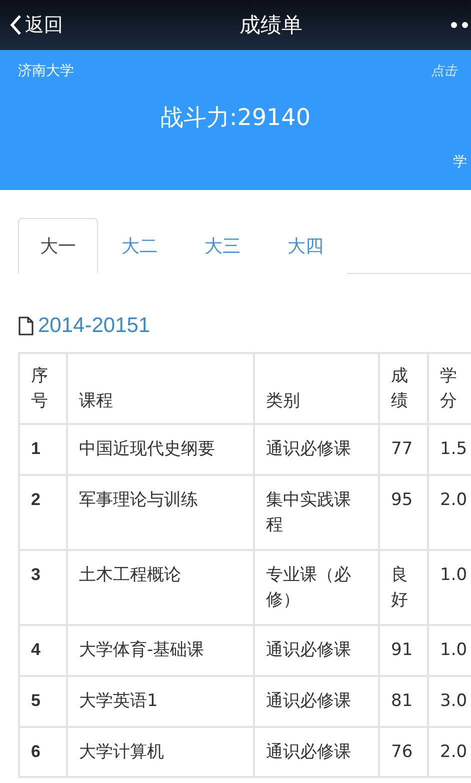 The height and width of the screenshot is (783, 471). Describe the element at coordinates (316, 388) in the screenshot. I see `column-header: 类别` at that location.